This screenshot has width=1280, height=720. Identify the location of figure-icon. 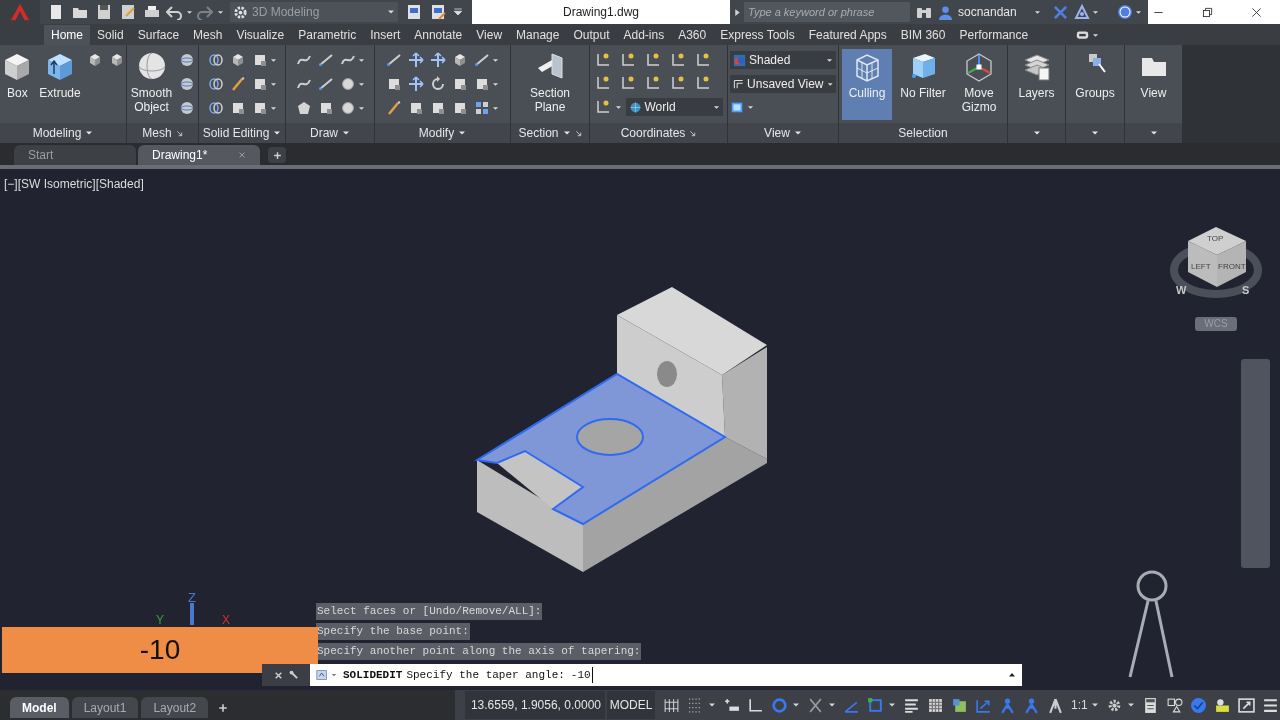
(1031, 705).